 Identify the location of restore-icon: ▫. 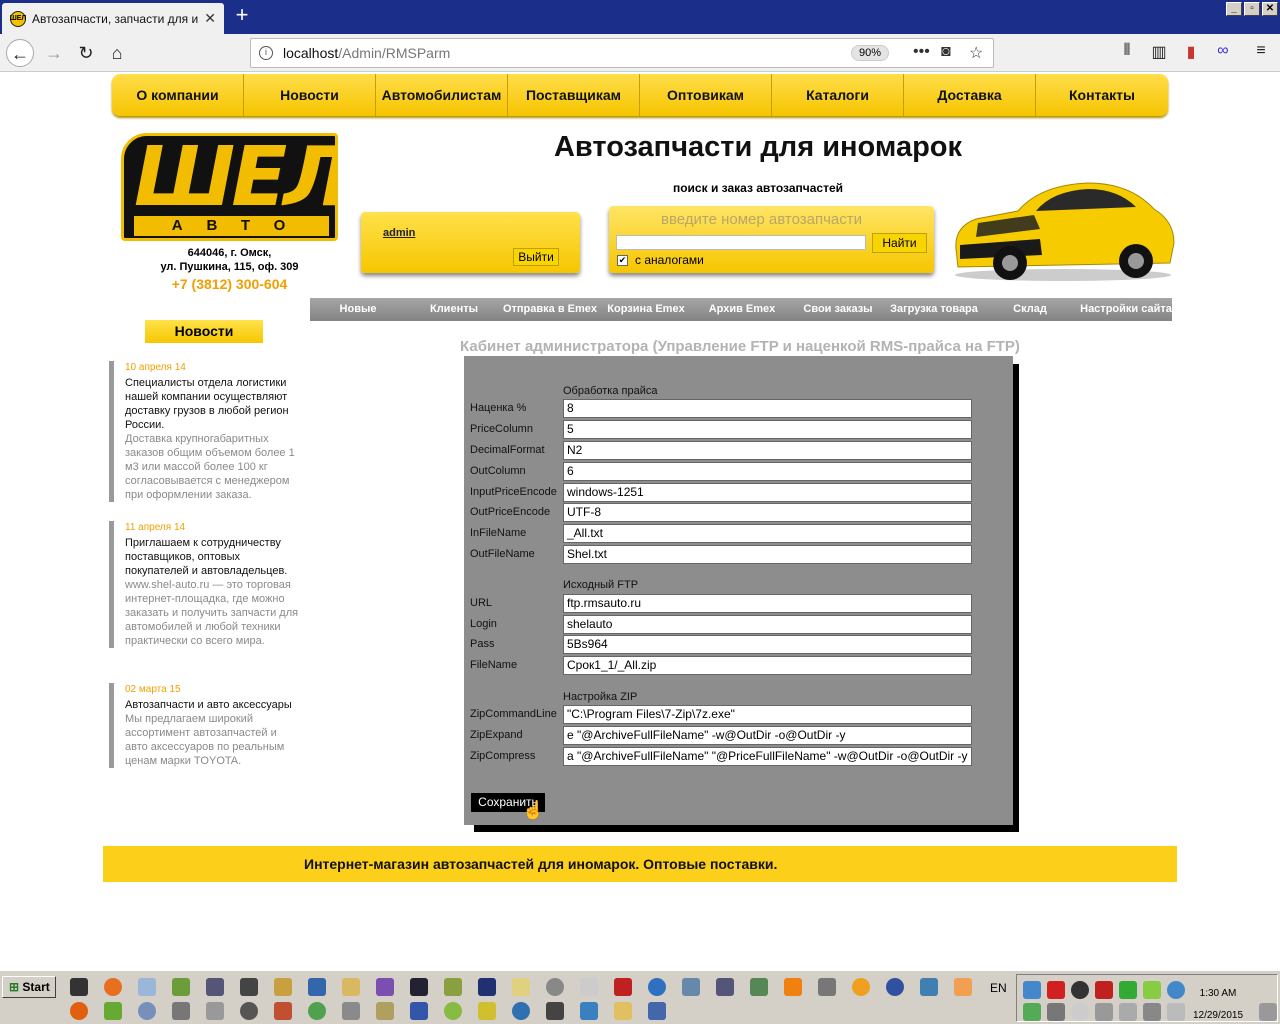
(1252, 9).